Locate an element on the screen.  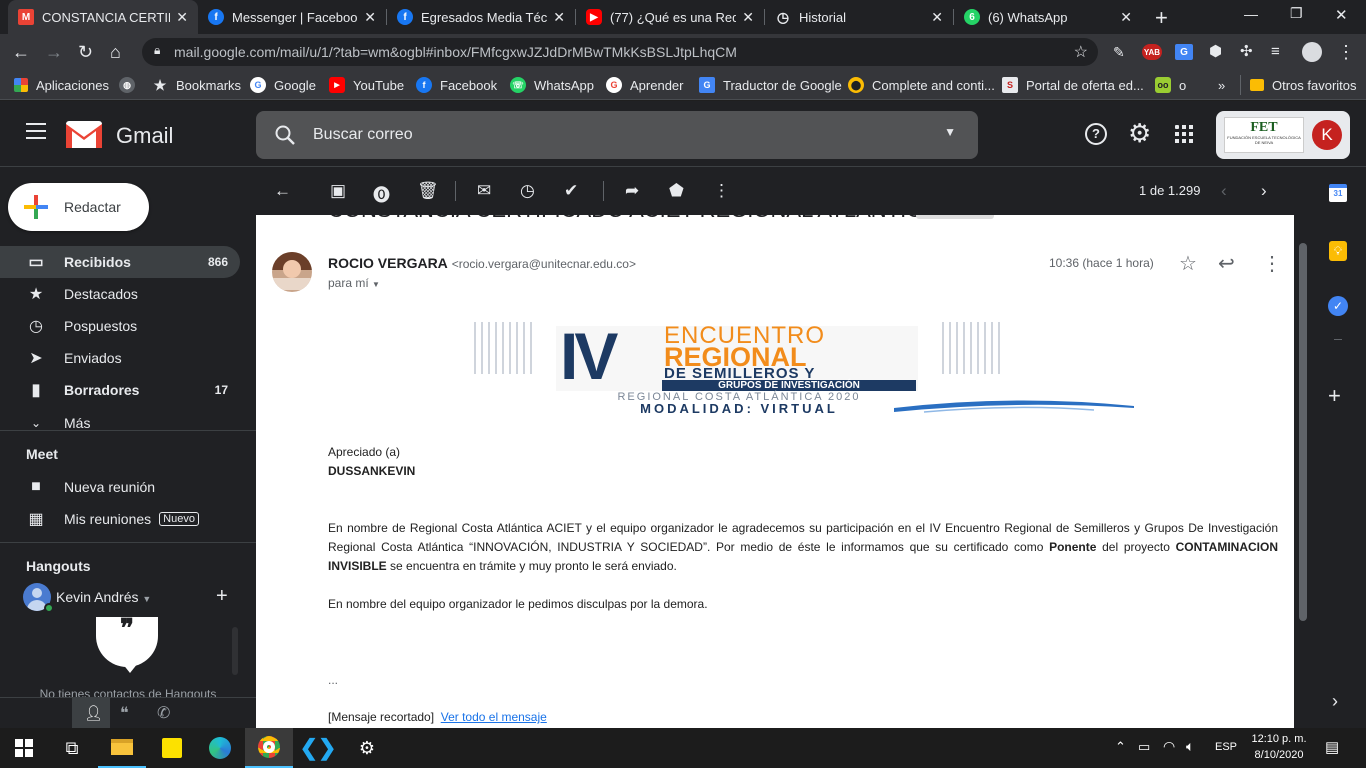
translate-extension-icon: G is located at coordinates (1184, 52).